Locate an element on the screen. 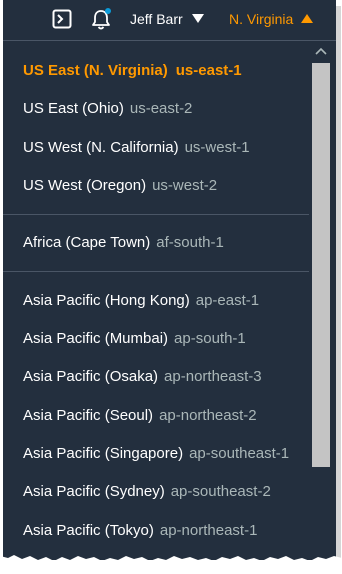 This screenshot has width=342, height=574. region-code: ap-south-1 is located at coordinates (210, 338).